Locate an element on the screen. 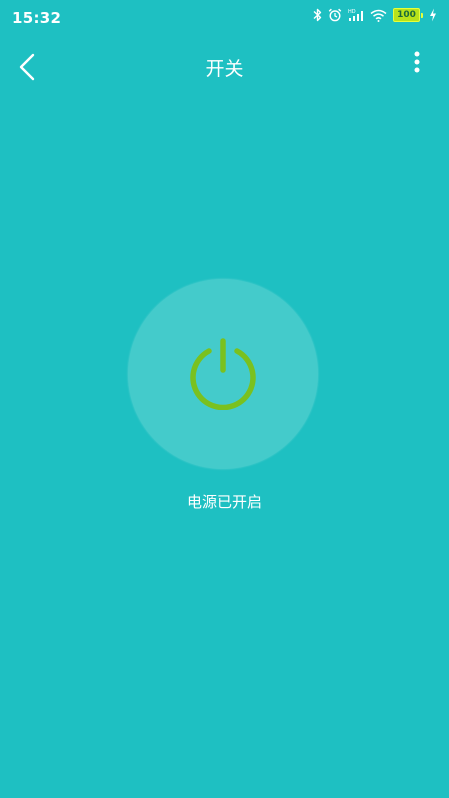 The height and width of the screenshot is (798, 449). bluetooth-icon is located at coordinates (317, 15).